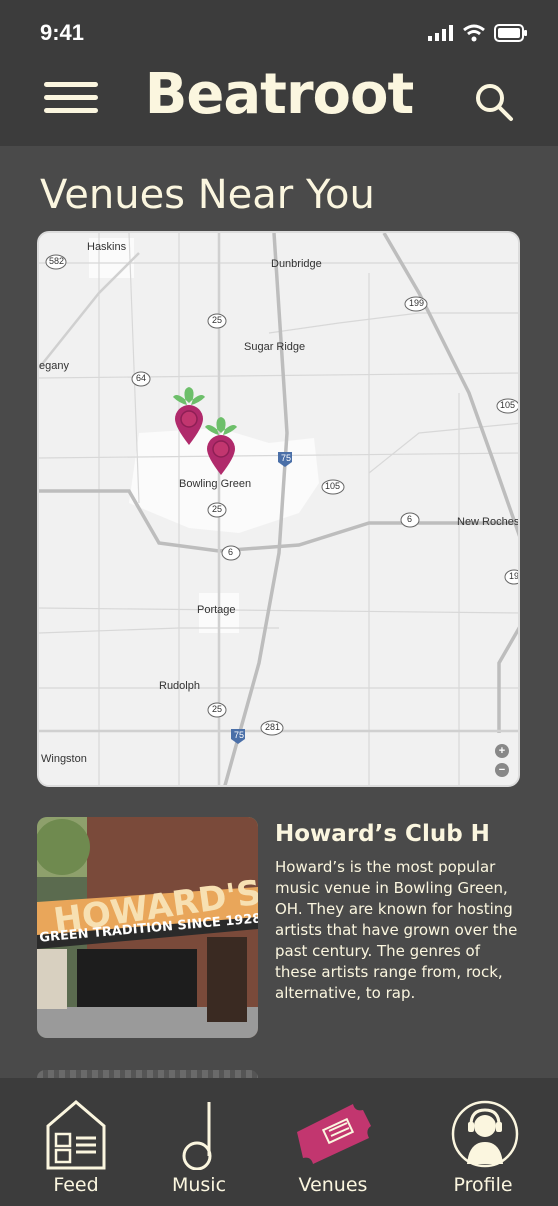 This screenshot has height=1206, width=558. I want to click on shield-25-center: 25, so click(217, 509).